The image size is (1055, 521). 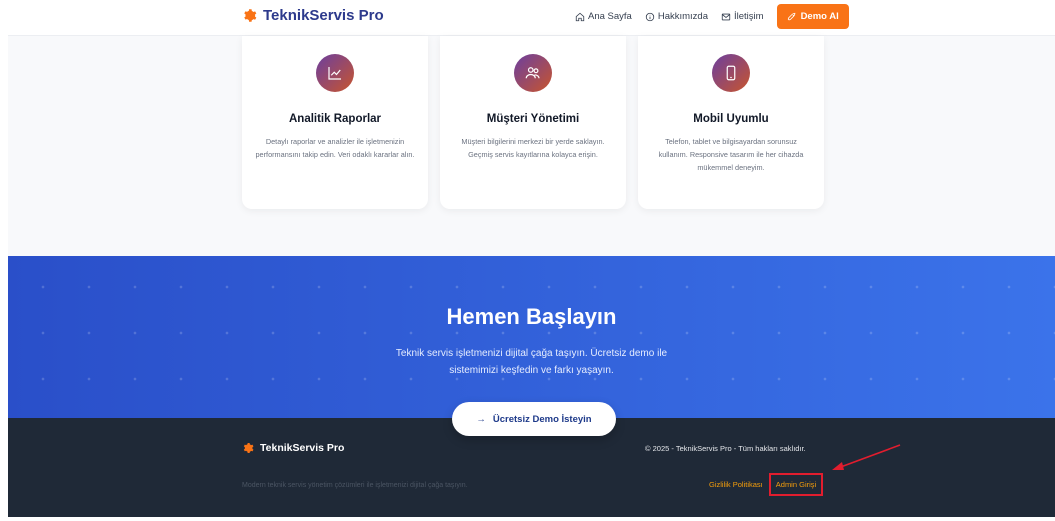 What do you see at coordinates (302, 448) in the screenshot?
I see `footer-brand-name: TeknikServis Pro` at bounding box center [302, 448].